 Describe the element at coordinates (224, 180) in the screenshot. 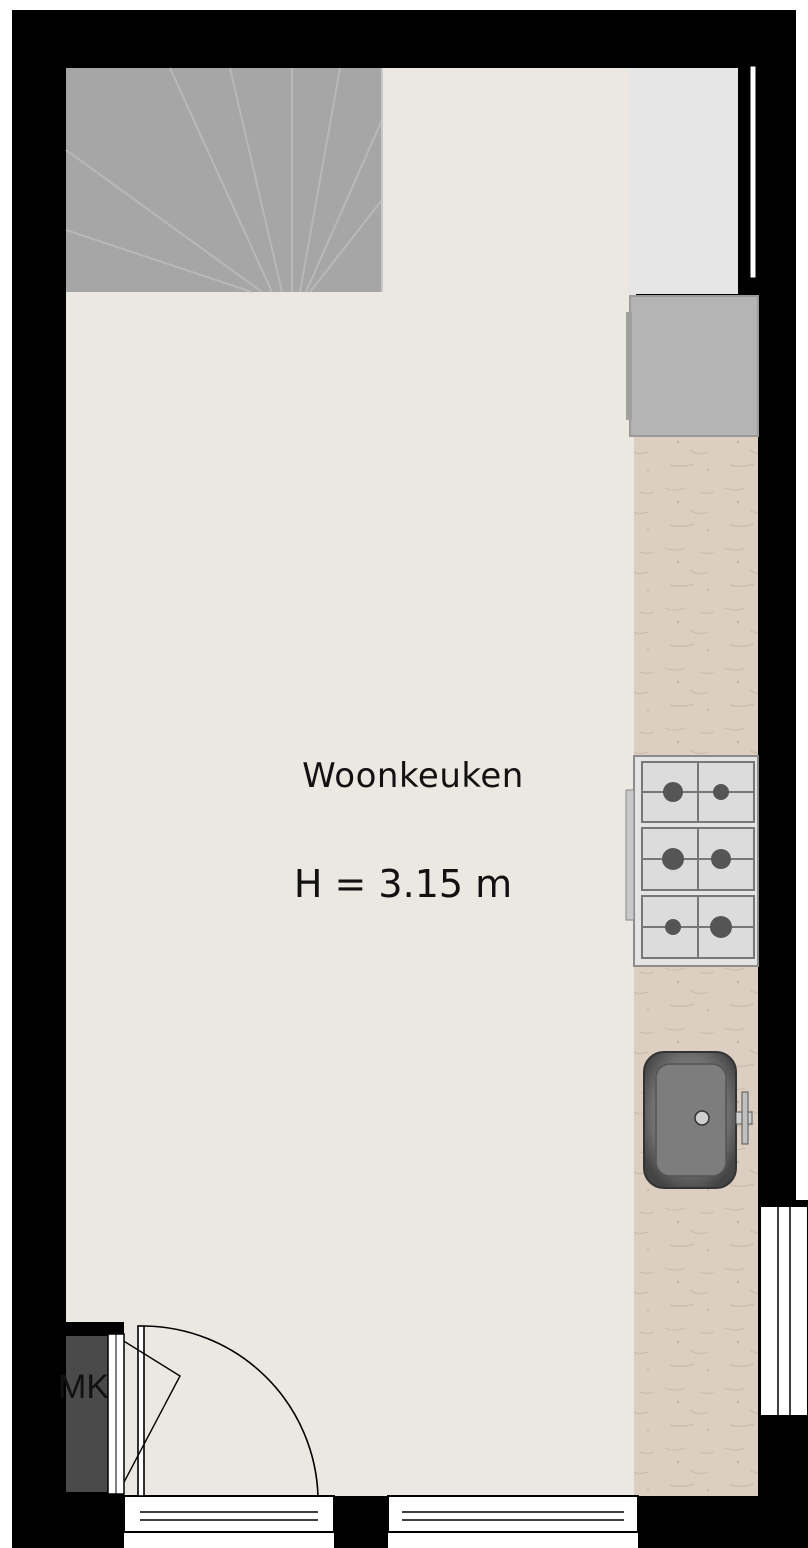

I see `staircase-icon` at that location.